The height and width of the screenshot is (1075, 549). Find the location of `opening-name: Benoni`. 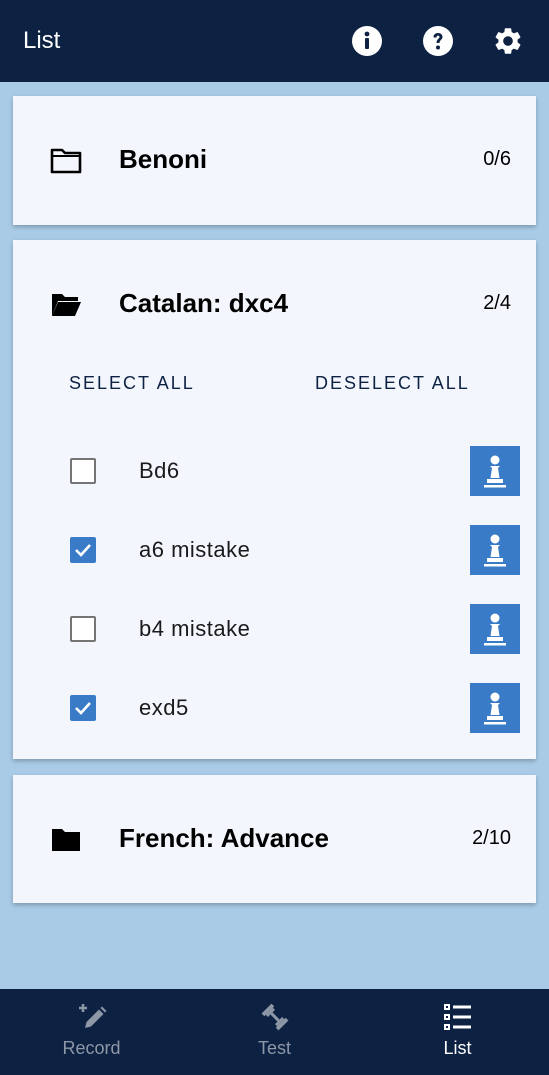

opening-name: Benoni is located at coordinates (163, 159).